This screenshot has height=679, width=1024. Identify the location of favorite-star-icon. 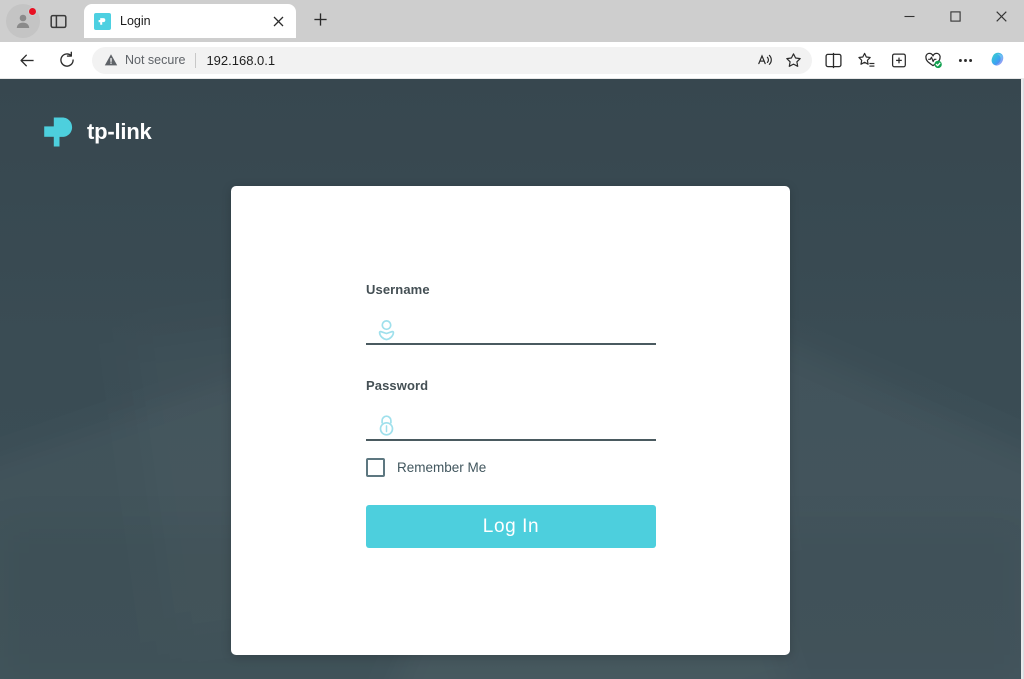
(793, 60).